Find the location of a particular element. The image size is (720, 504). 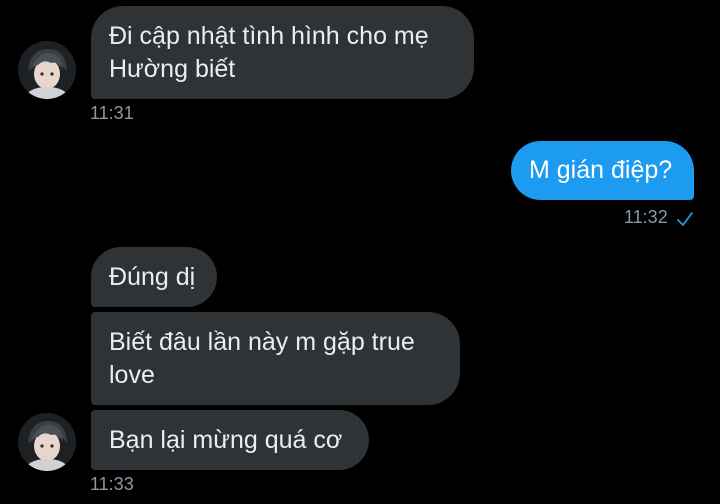

check-icon is located at coordinates (685, 219).